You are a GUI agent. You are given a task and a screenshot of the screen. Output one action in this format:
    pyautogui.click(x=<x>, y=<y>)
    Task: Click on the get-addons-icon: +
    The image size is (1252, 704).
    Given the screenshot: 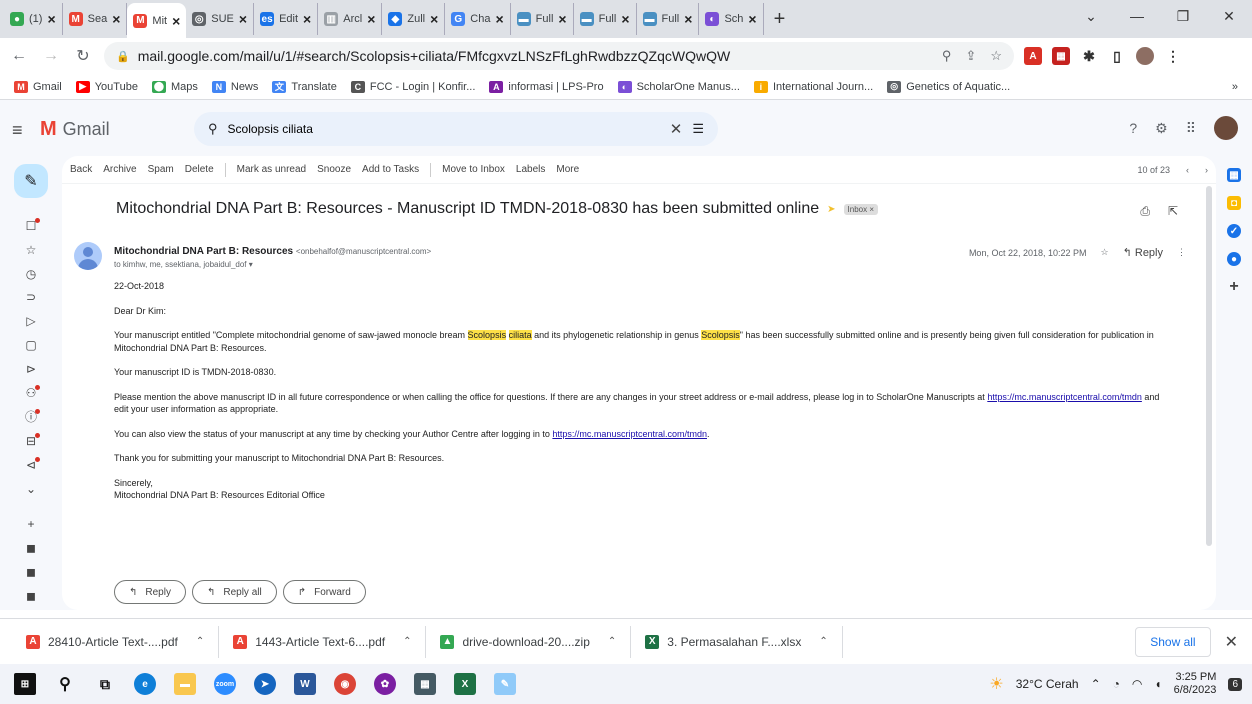 What is the action you would take?
    pyautogui.click(x=1234, y=286)
    